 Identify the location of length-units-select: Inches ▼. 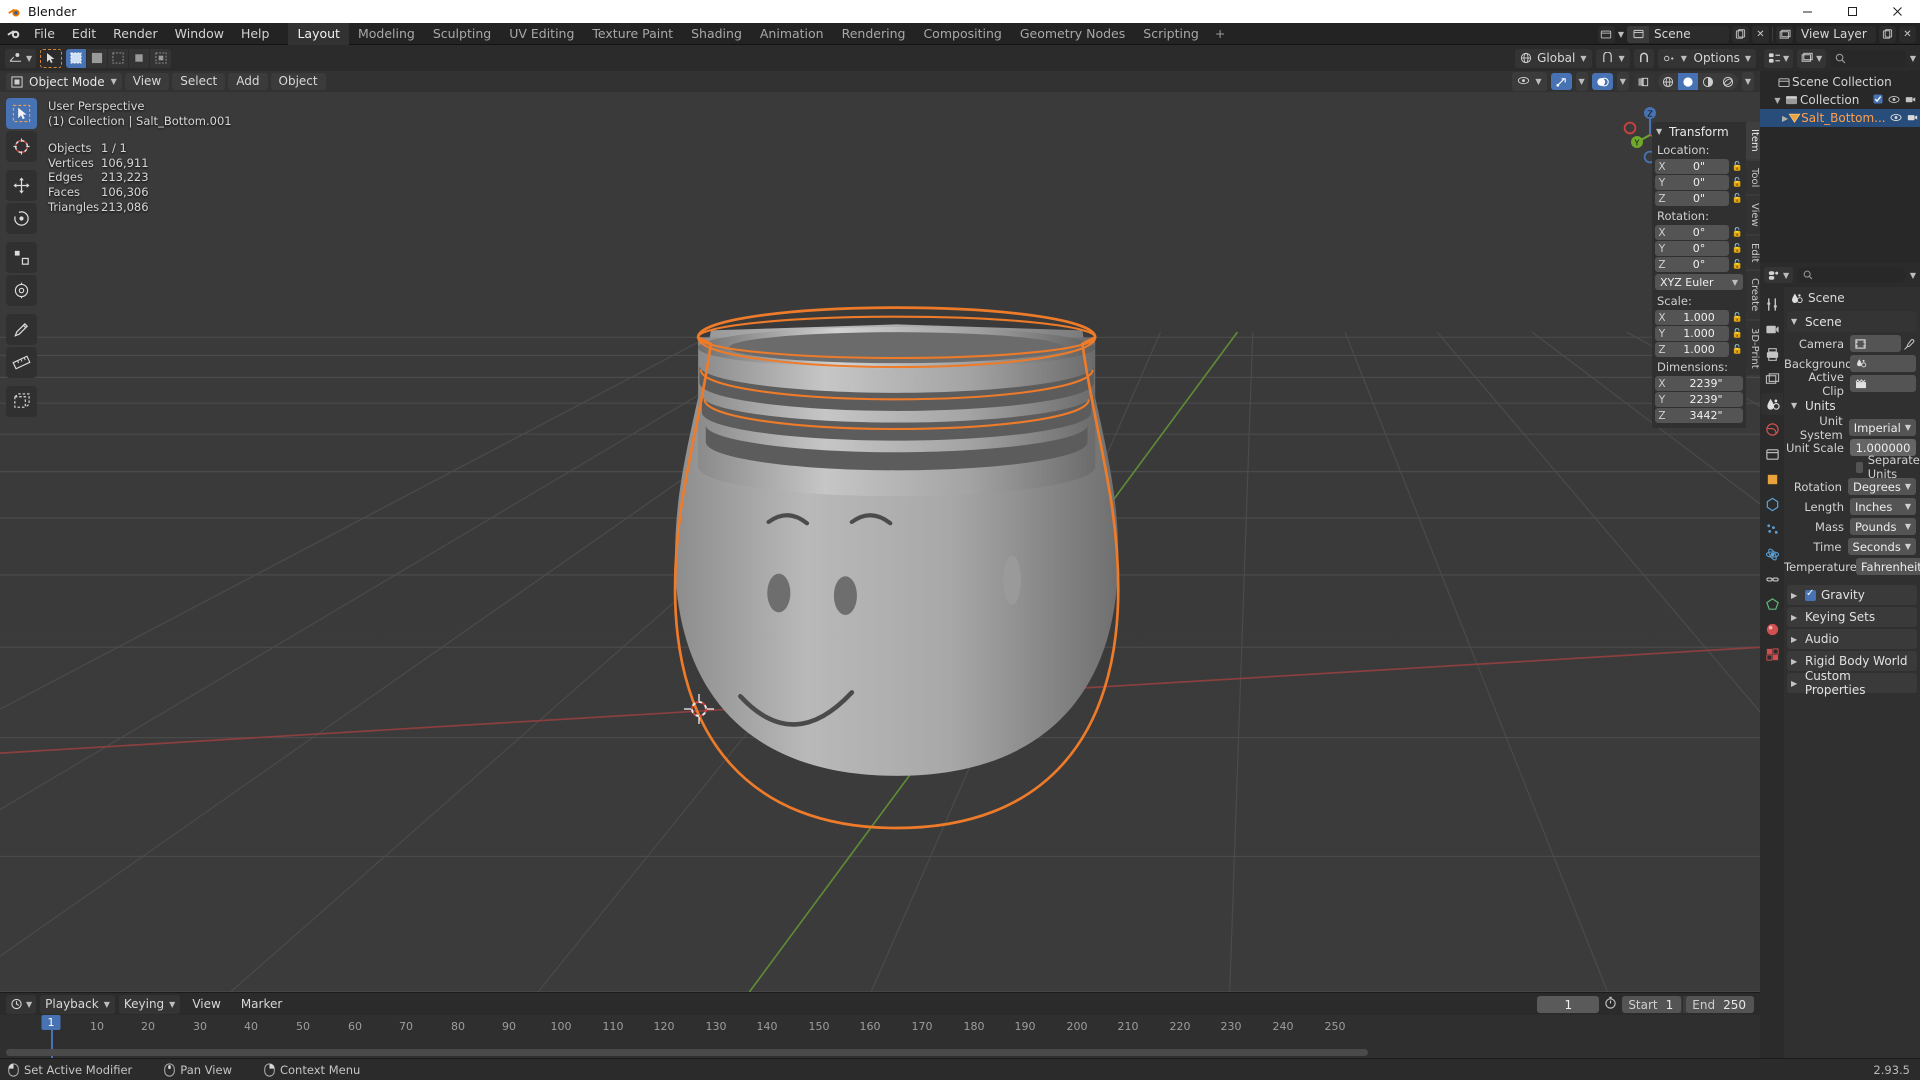
(1883, 506).